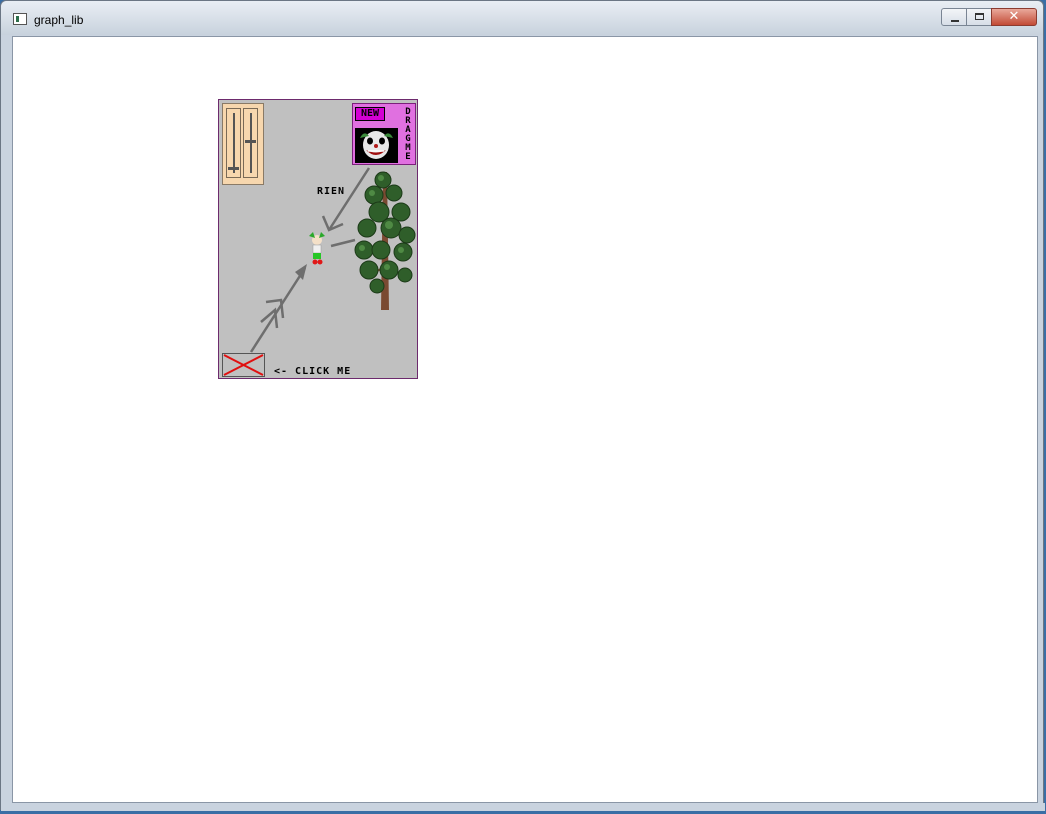 The height and width of the screenshot is (814, 1046). Describe the element at coordinates (317, 248) in the screenshot. I see `clown-sprite-icon` at that location.